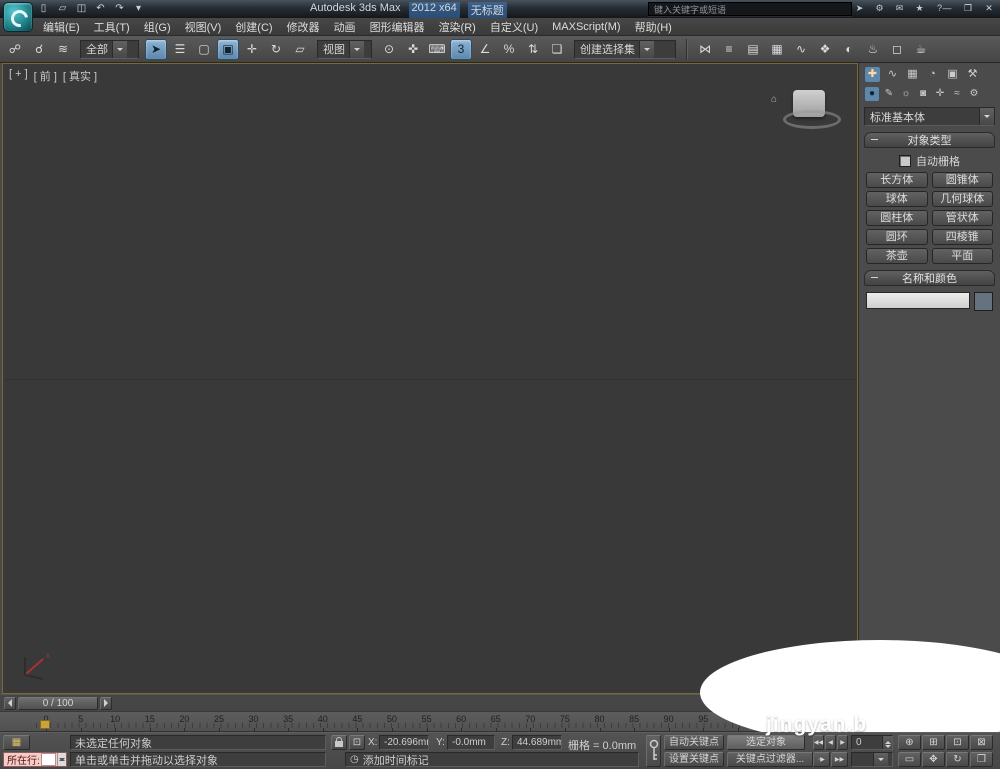 This screenshot has width=1000, height=769. I want to click on menu-item: 渲染(R), so click(457, 27).